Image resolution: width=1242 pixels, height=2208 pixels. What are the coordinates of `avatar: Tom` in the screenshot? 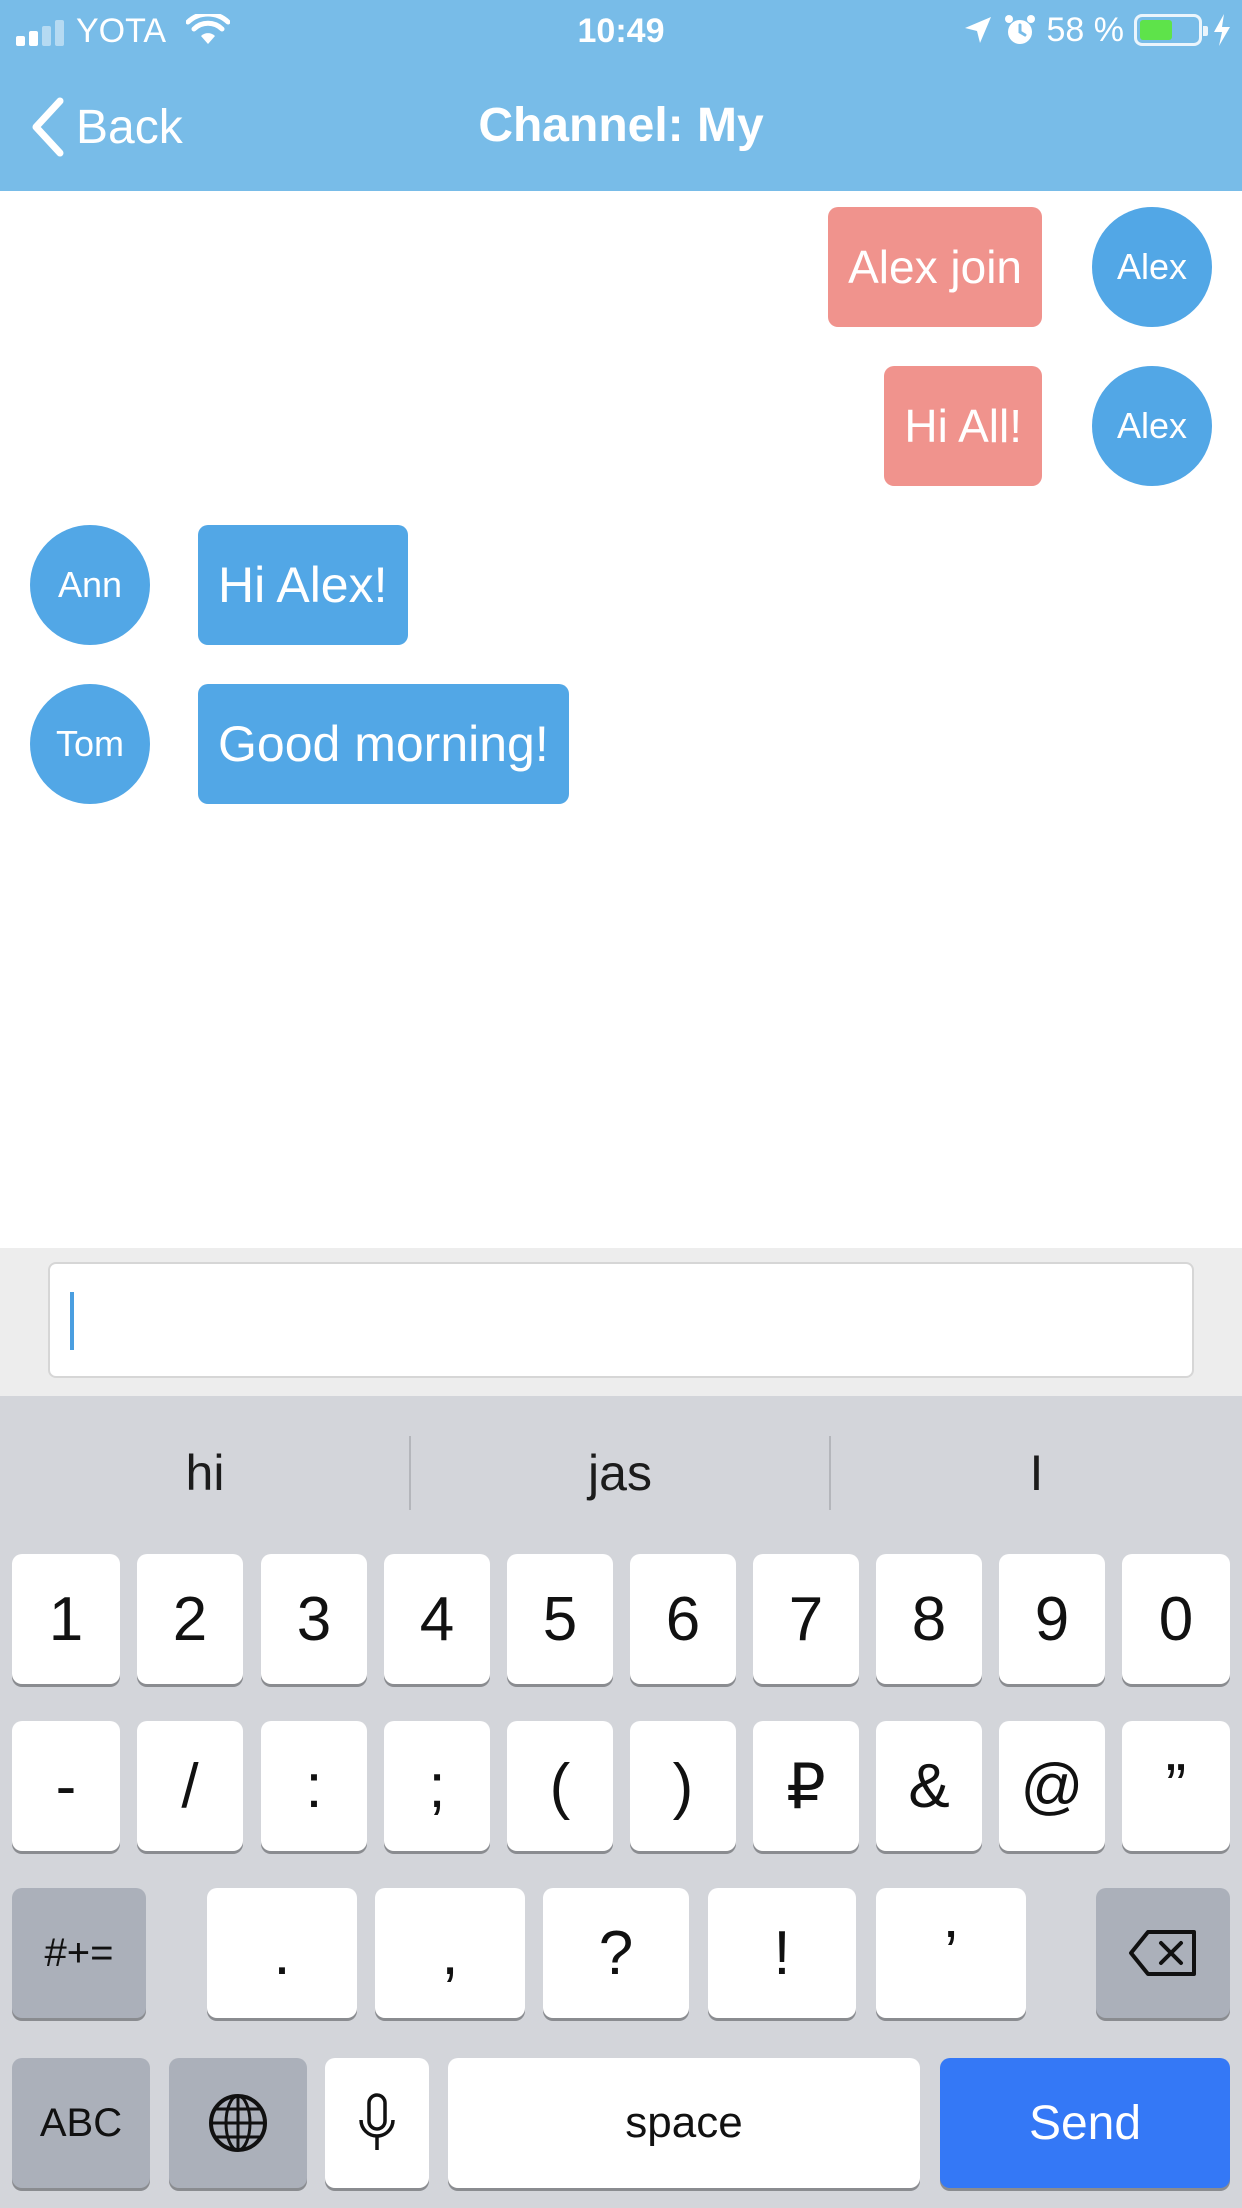 It's located at (90, 744).